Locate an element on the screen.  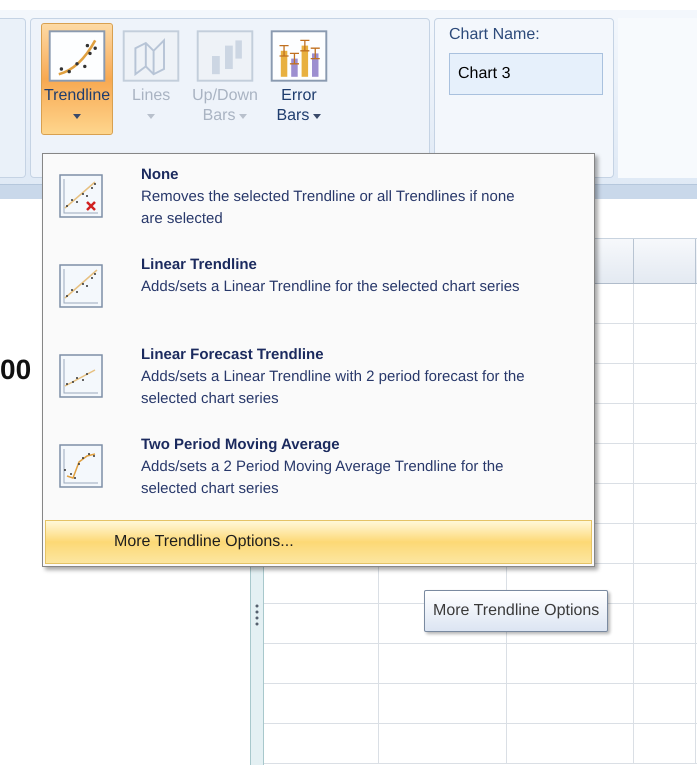
menu-item: Linear Forecast Trendline Adds/sets a Linear Trendline with 2 period forecast for the selected chart series is located at coordinates (318, 381).